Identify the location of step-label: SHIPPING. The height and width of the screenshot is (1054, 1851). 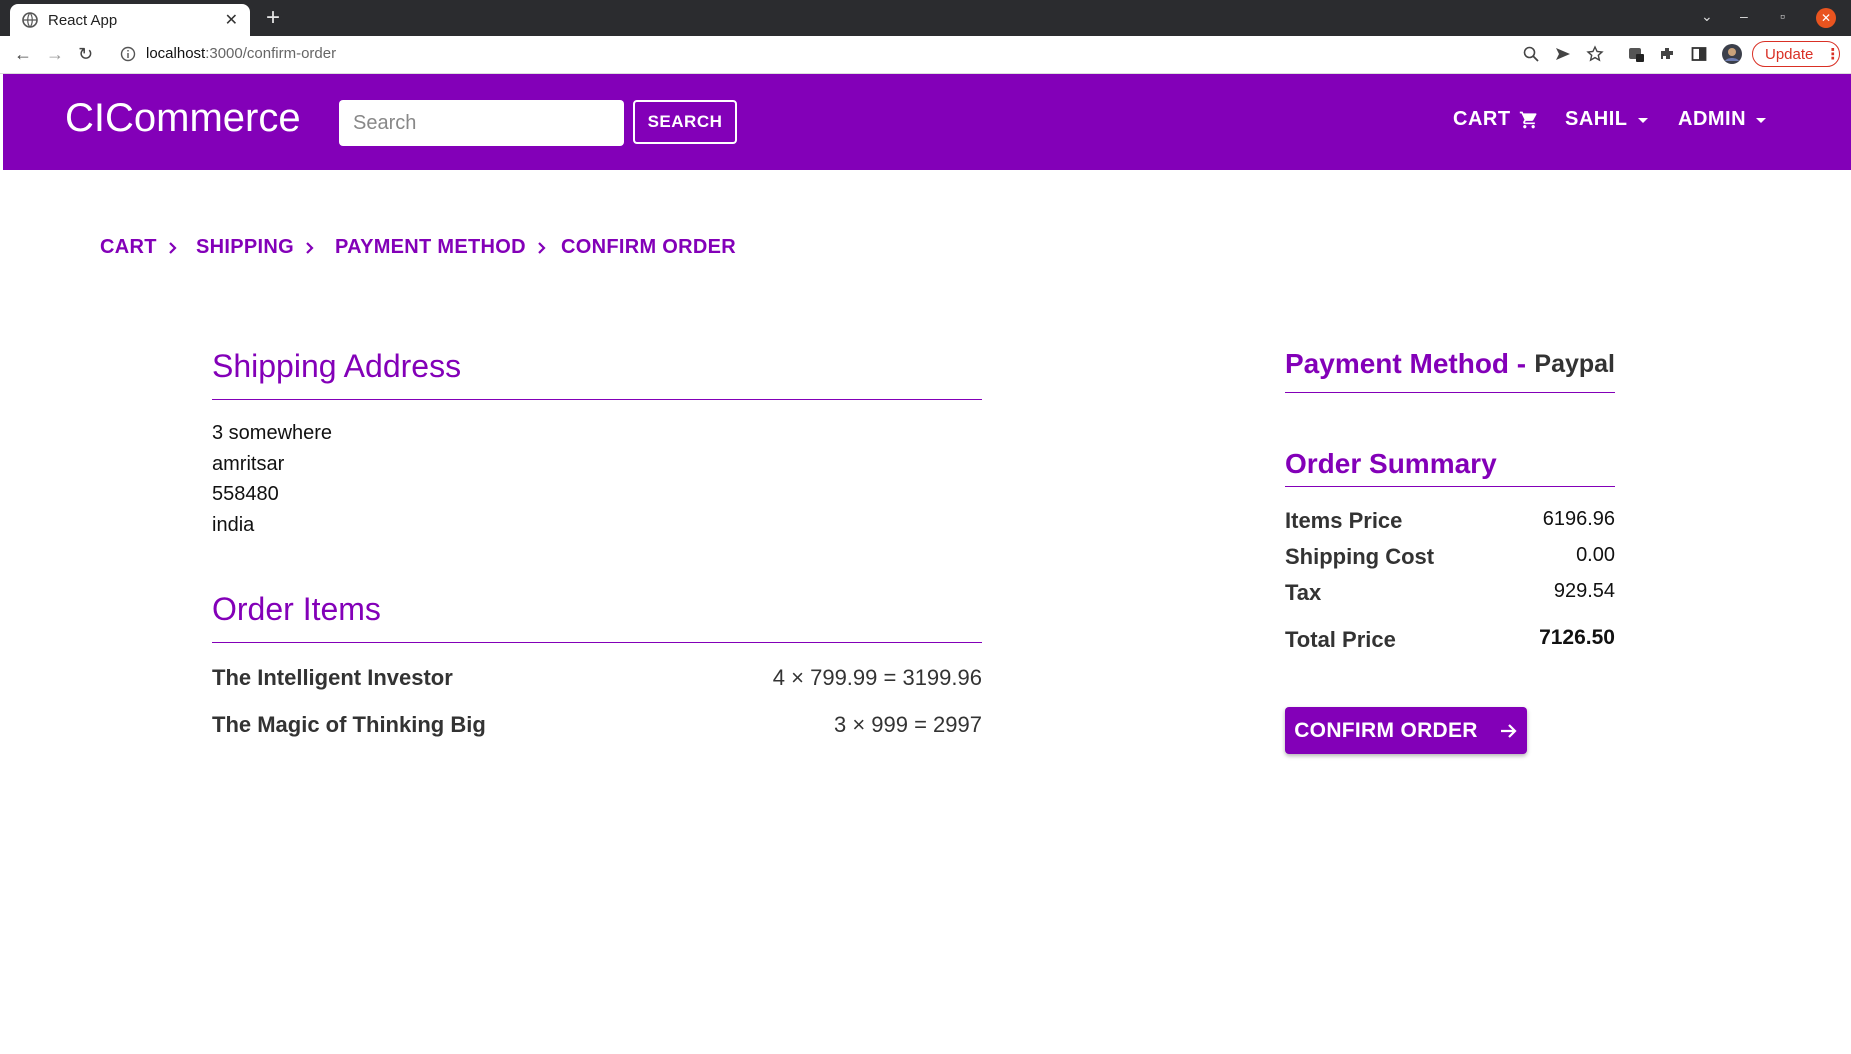
(245, 247).